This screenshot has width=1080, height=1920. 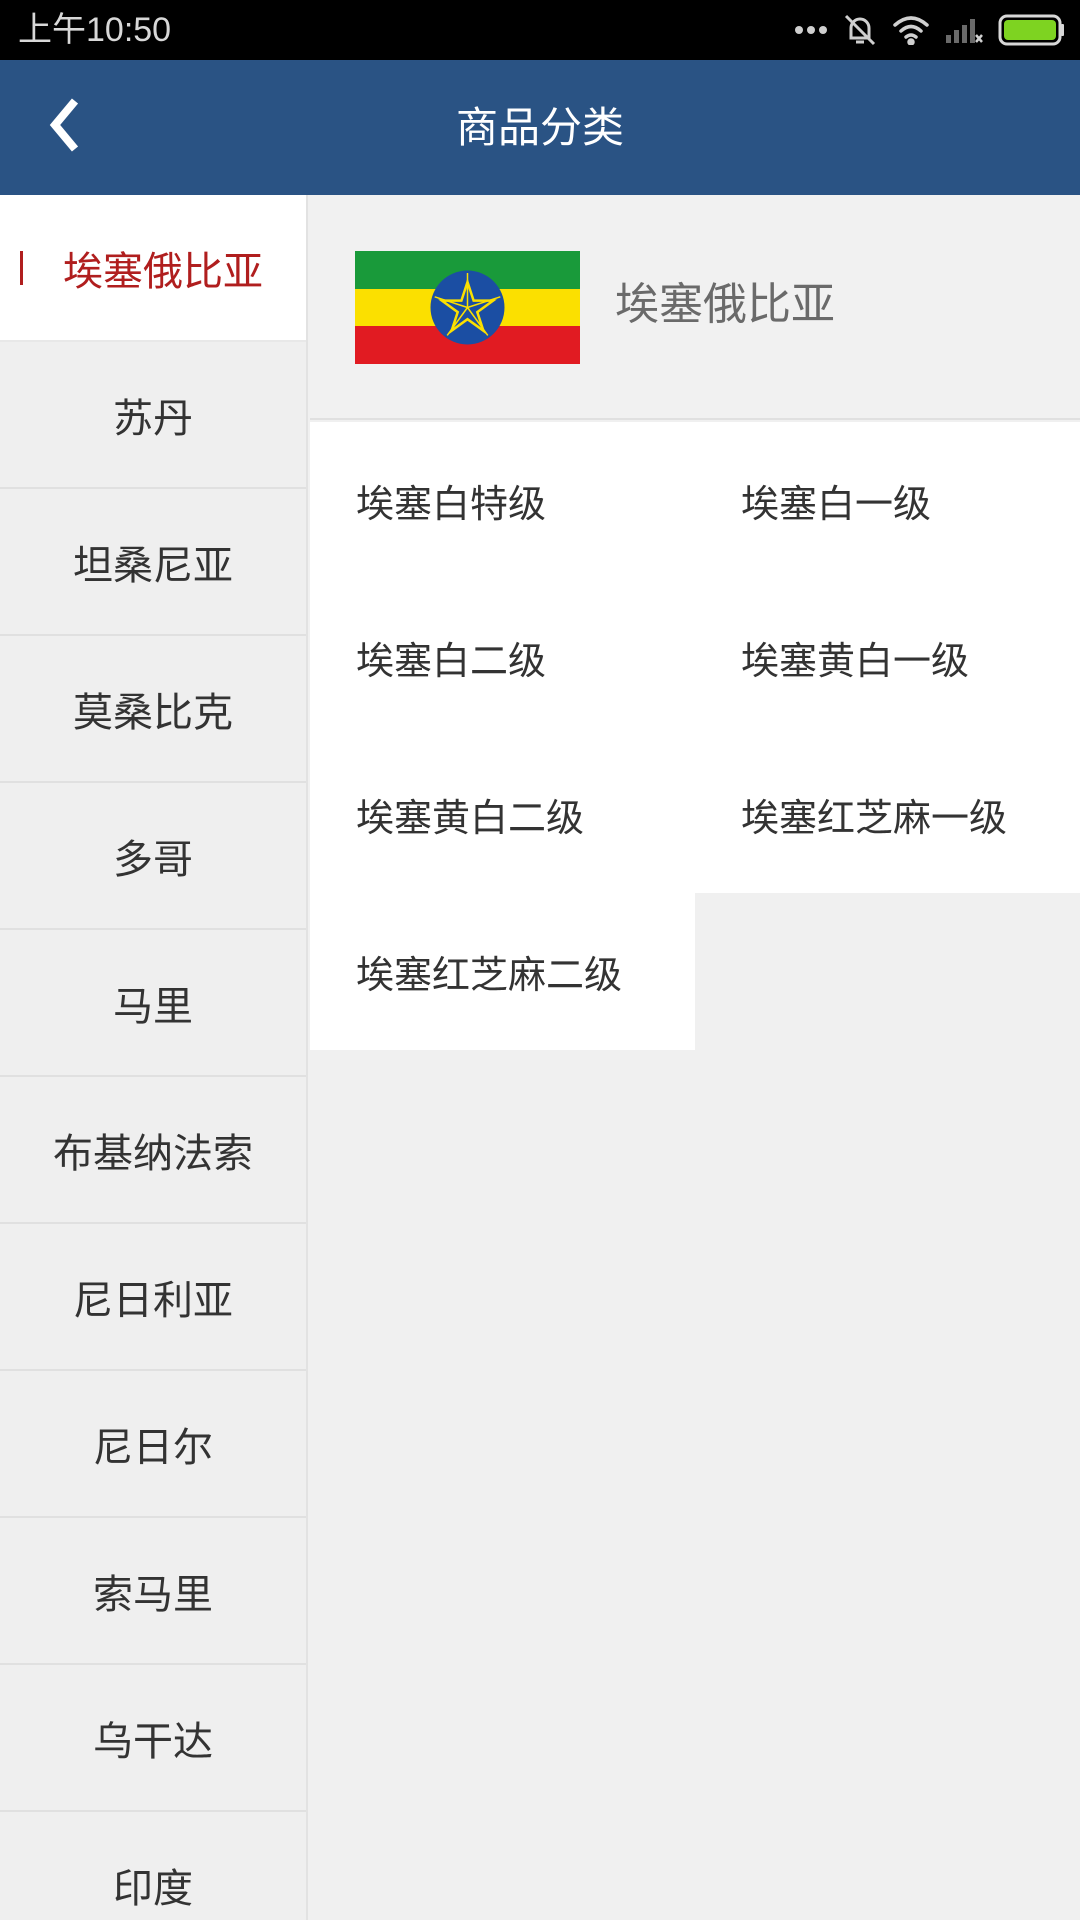 I want to click on grade-row: 埃塞红芝麻二级, so click(x=695, y=971).